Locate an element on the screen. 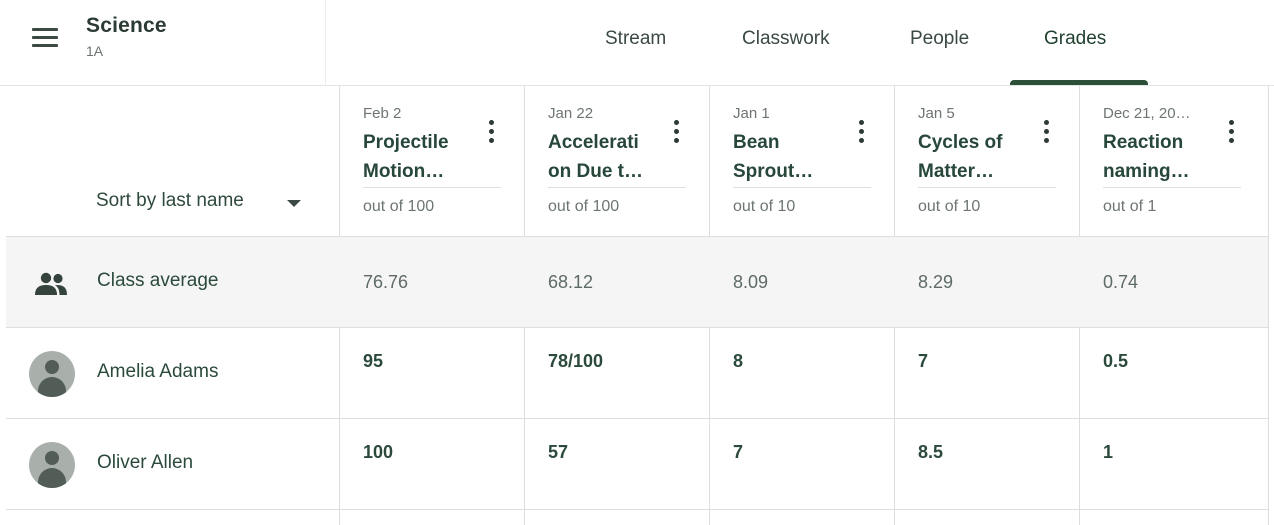 The width and height of the screenshot is (1274, 525). assignment-header: Dec 21, 20… Reaction naming… out of 1 is located at coordinates (1172, 161).